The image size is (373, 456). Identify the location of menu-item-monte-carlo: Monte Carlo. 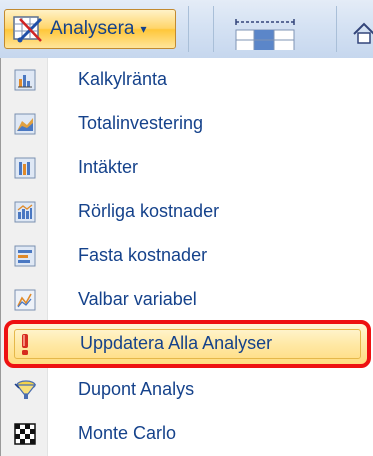
(187, 434).